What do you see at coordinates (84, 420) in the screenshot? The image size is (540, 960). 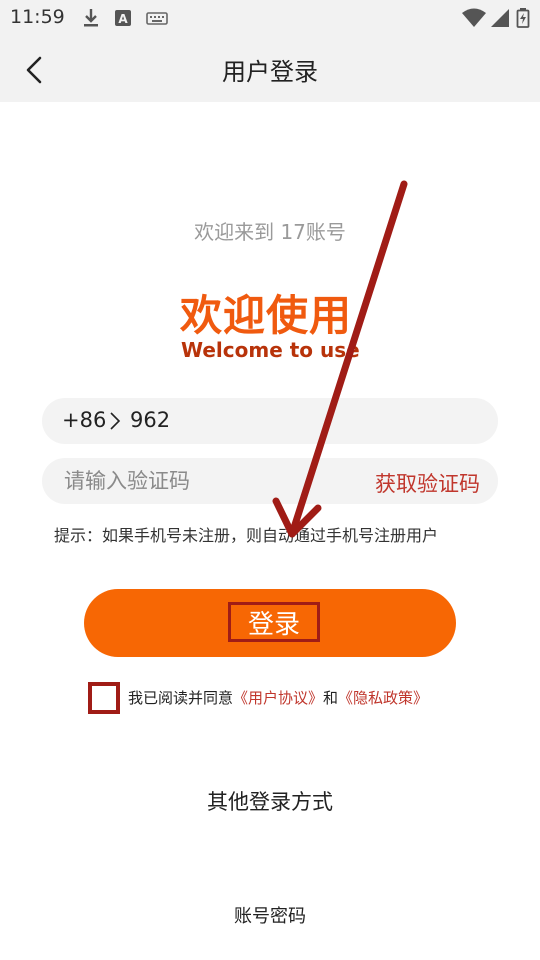 I see `country-code-selector: +86` at bounding box center [84, 420].